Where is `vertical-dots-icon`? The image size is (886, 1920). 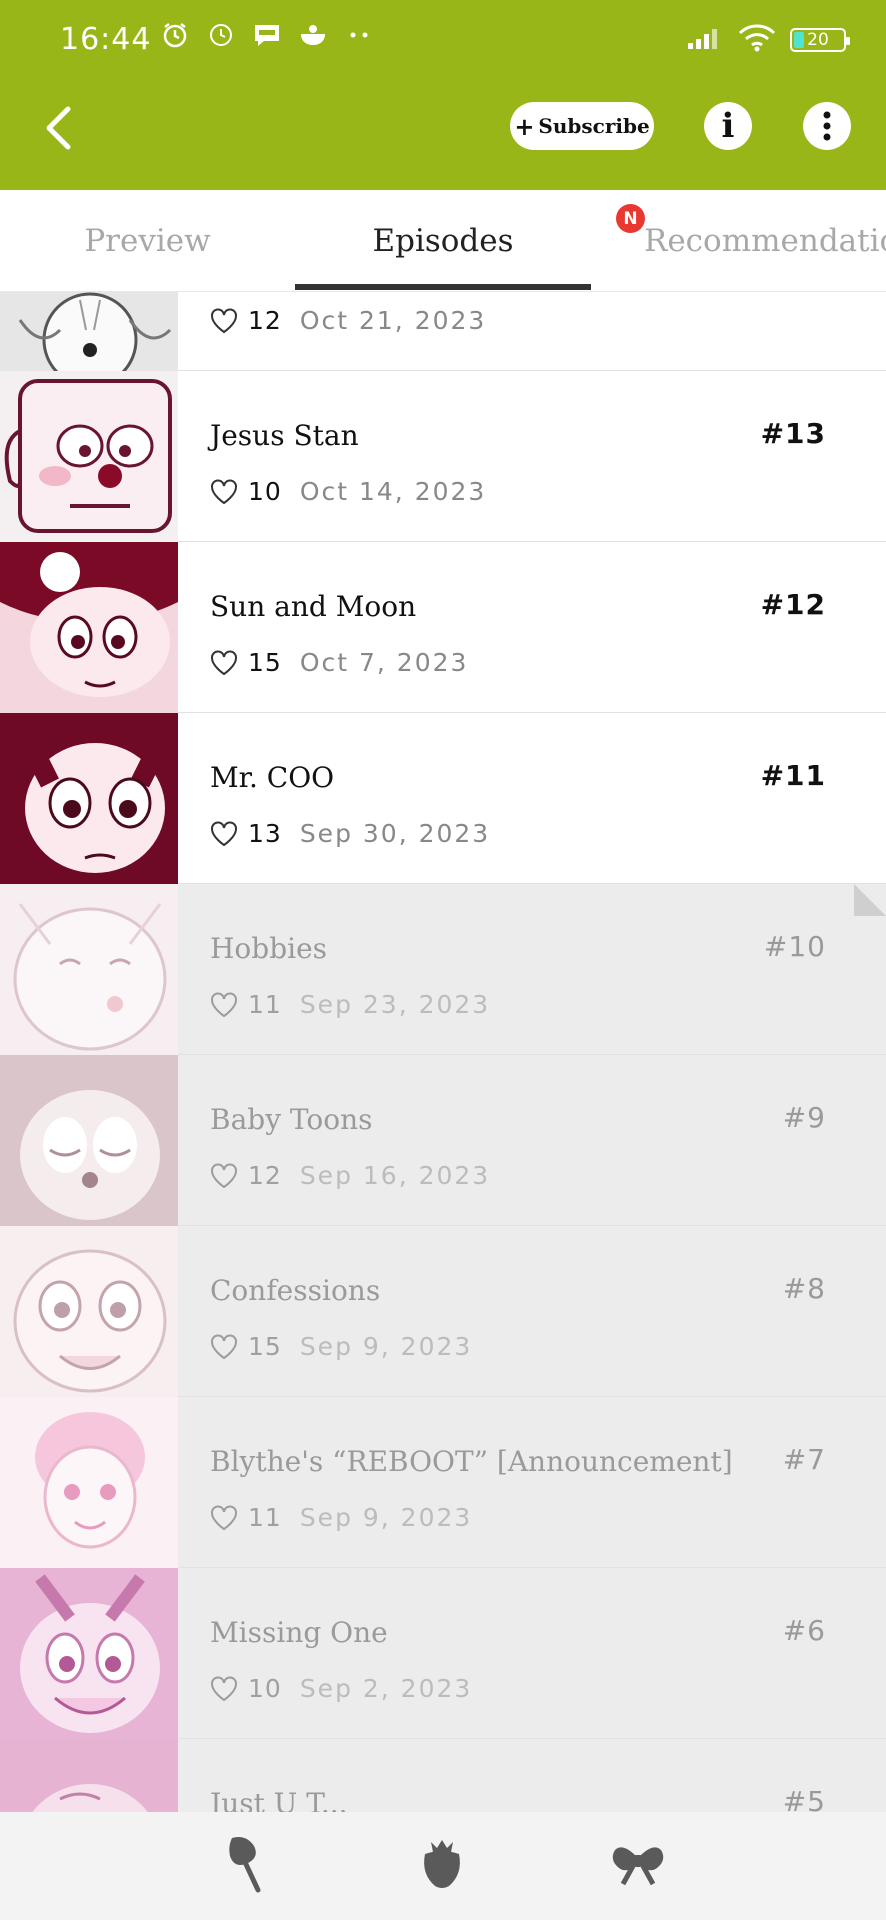 vertical-dots-icon is located at coordinates (827, 126).